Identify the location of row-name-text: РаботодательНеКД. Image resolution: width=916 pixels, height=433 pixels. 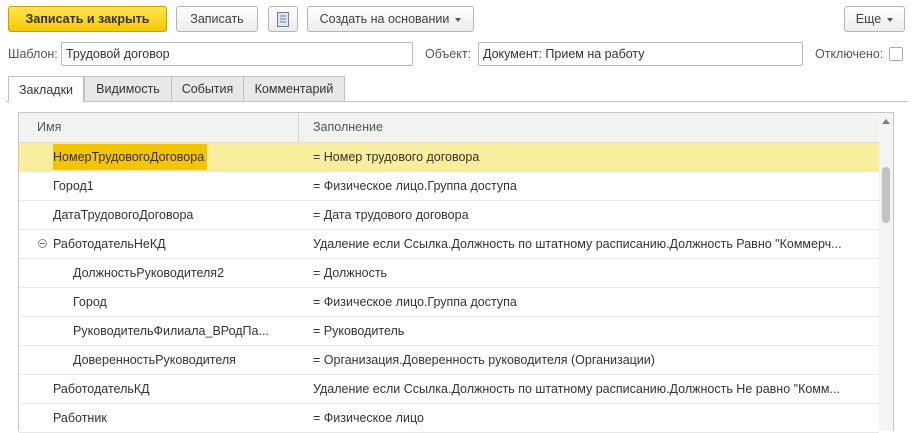
(109, 244).